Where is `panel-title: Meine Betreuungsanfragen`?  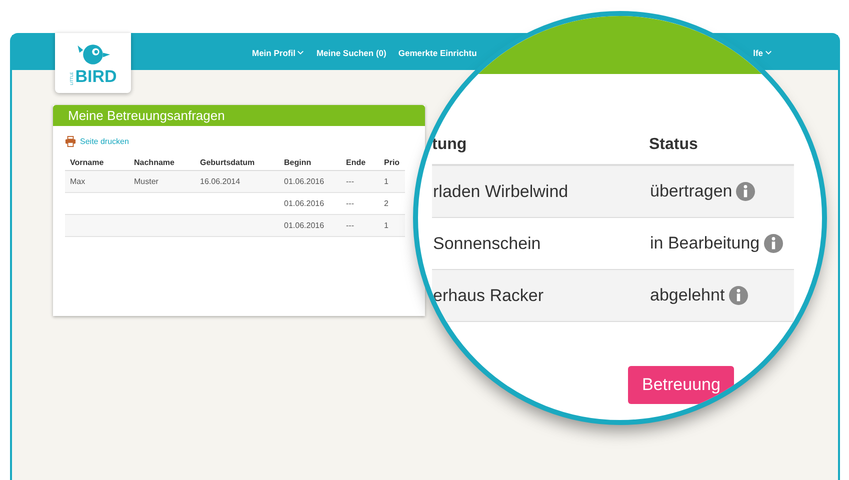 panel-title: Meine Betreuungsanfragen is located at coordinates (239, 115).